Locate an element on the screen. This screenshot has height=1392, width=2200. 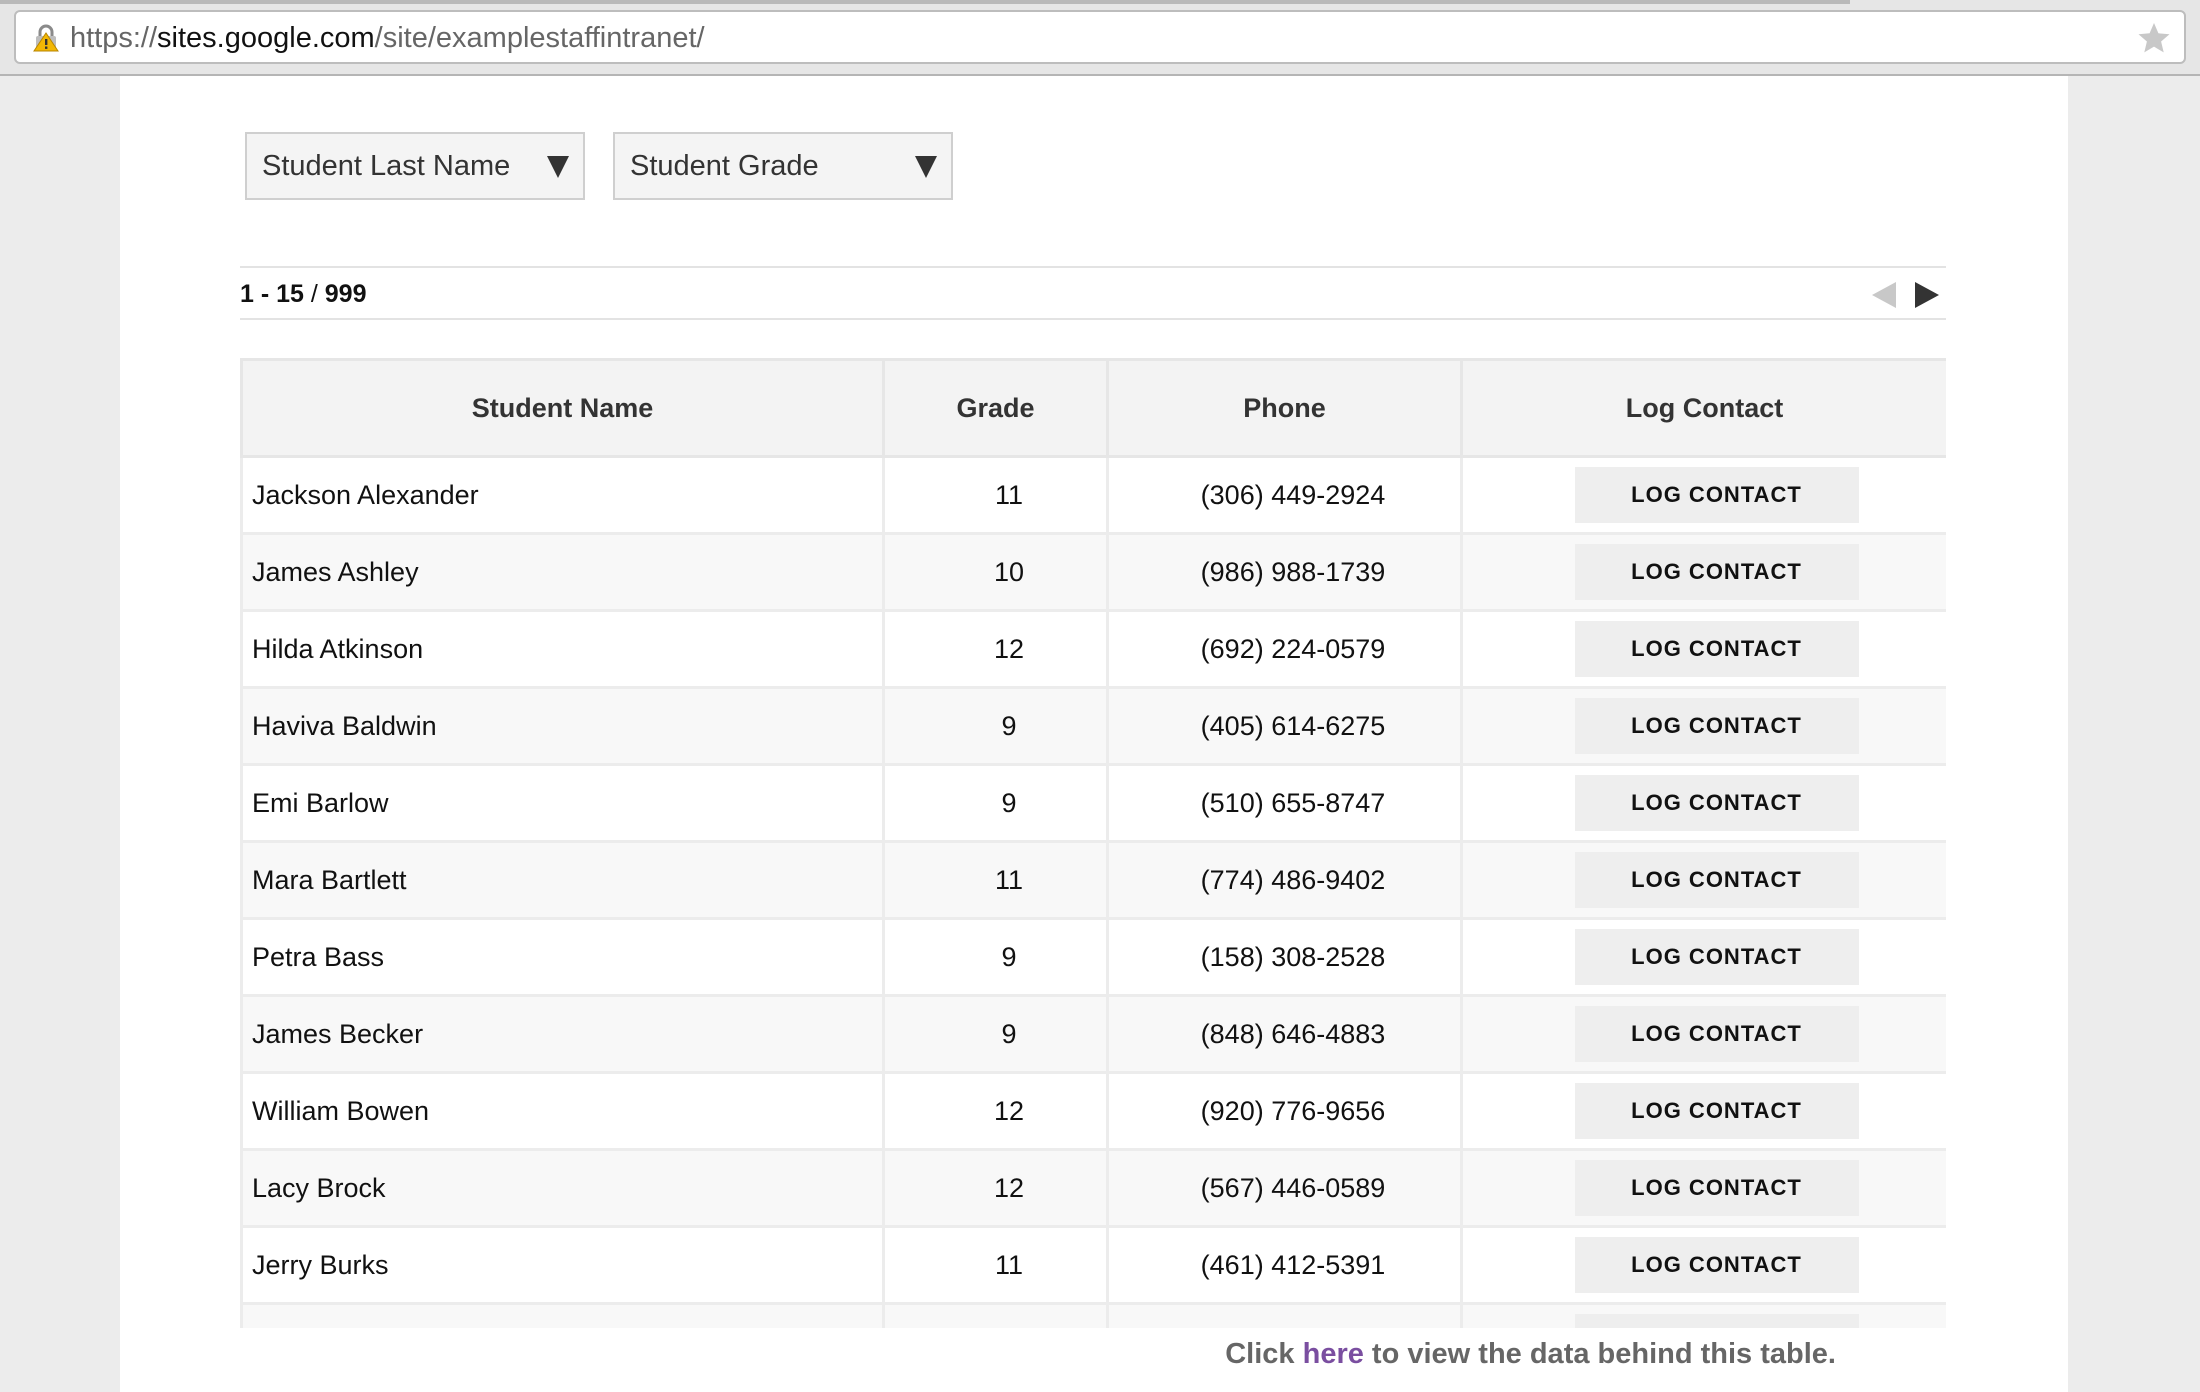
table-row is located at coordinates (1093, 1315).